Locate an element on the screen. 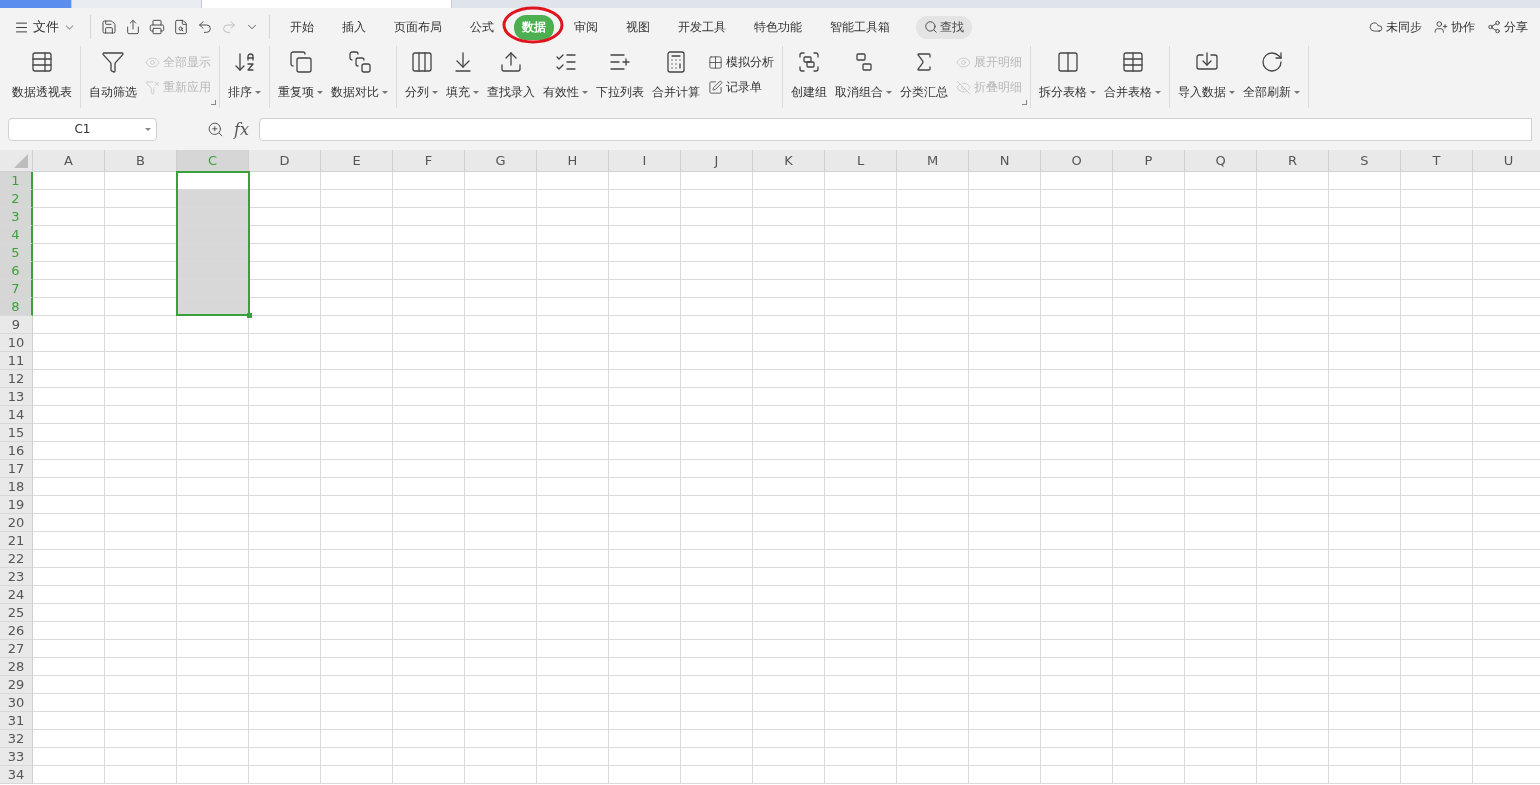 The width and height of the screenshot is (1540, 785). ribbon-button: 合并表格 is located at coordinates (1132, 77).